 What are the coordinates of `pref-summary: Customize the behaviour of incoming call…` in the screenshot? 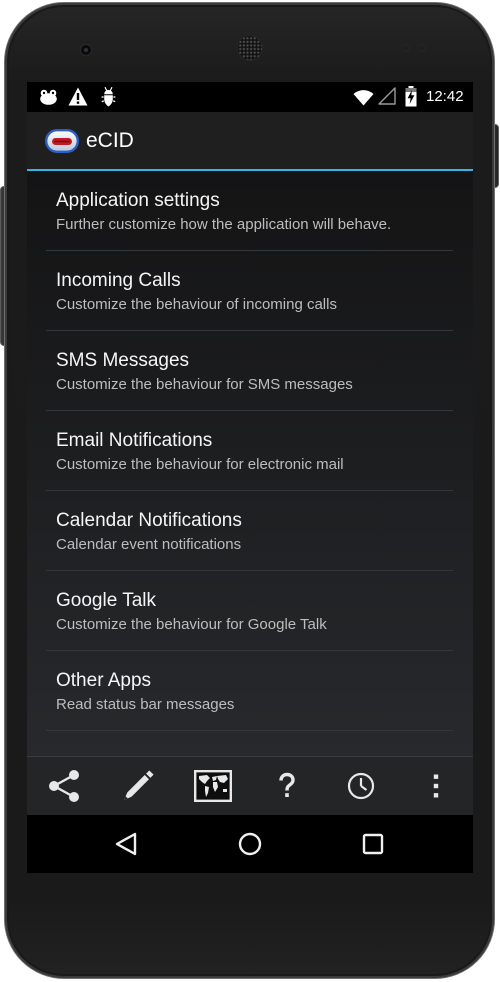 It's located at (196, 304).